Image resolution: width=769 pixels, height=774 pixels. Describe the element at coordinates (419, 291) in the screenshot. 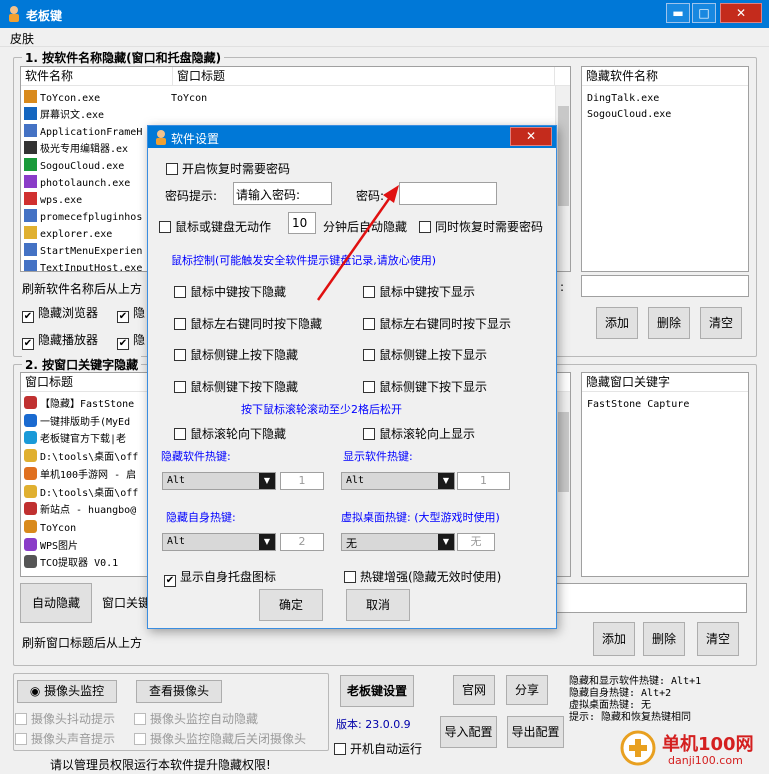

I see `cb-mid-show: 鼠标中键按下显示` at that location.